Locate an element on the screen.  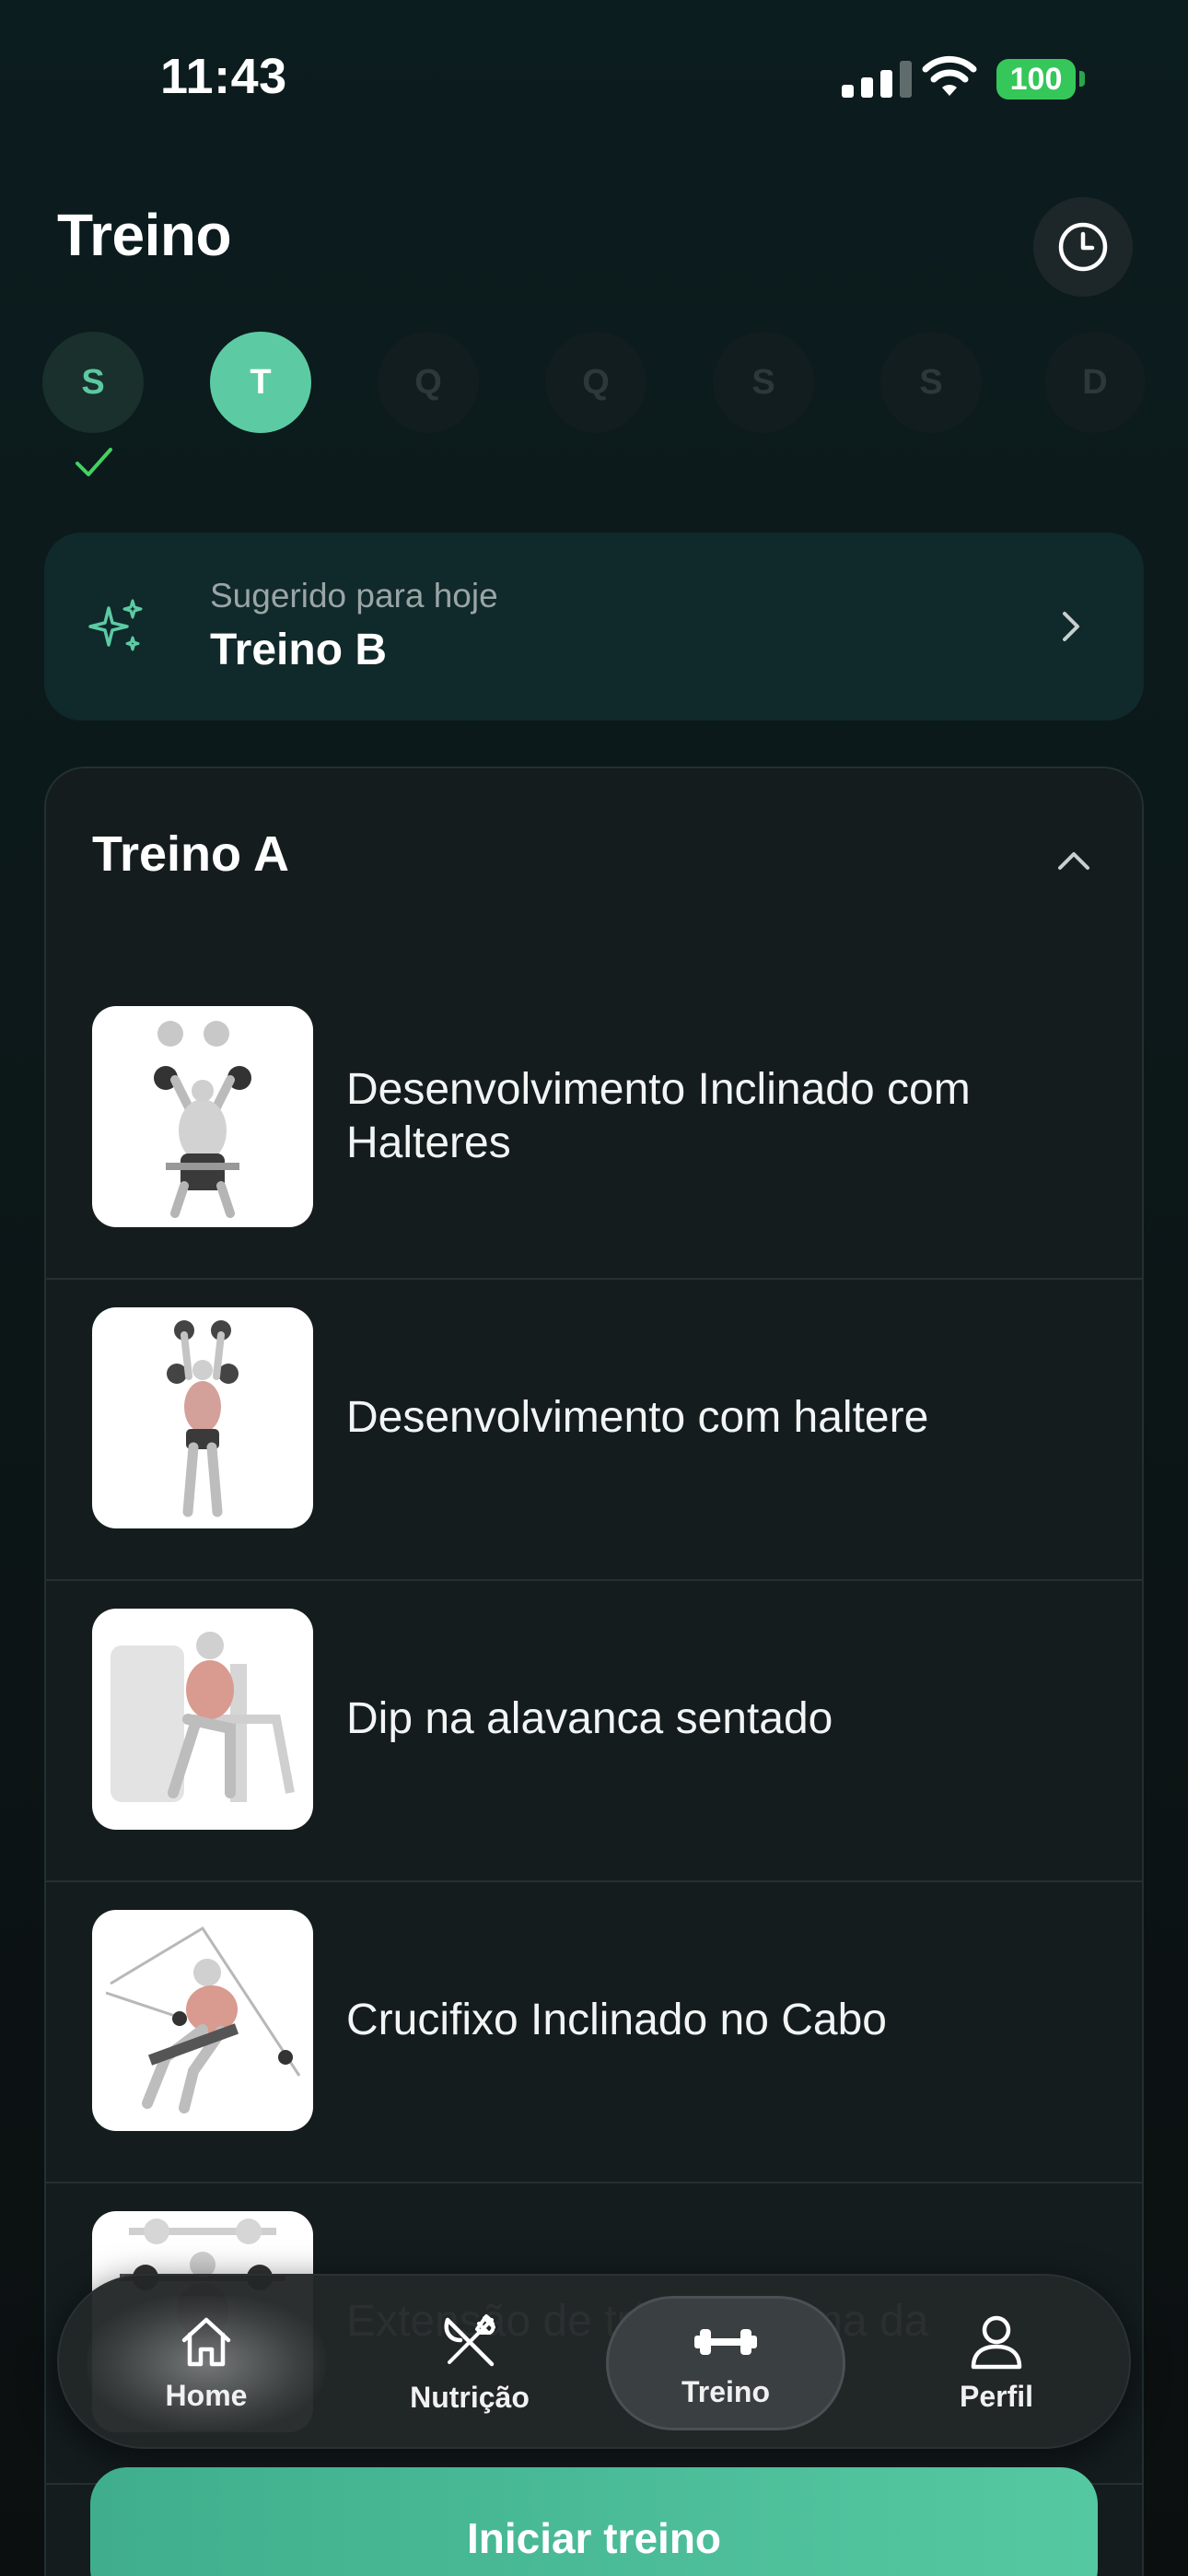
tab-profile: Perfil is located at coordinates (996, 2363).